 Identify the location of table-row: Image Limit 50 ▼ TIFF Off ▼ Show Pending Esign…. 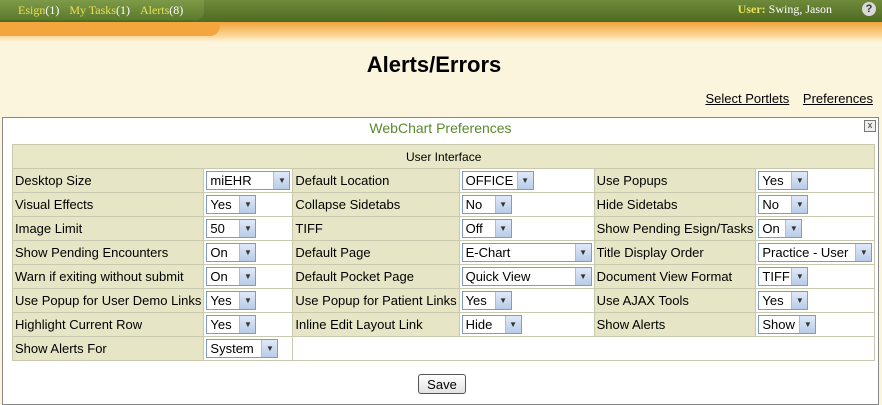
(443, 228).